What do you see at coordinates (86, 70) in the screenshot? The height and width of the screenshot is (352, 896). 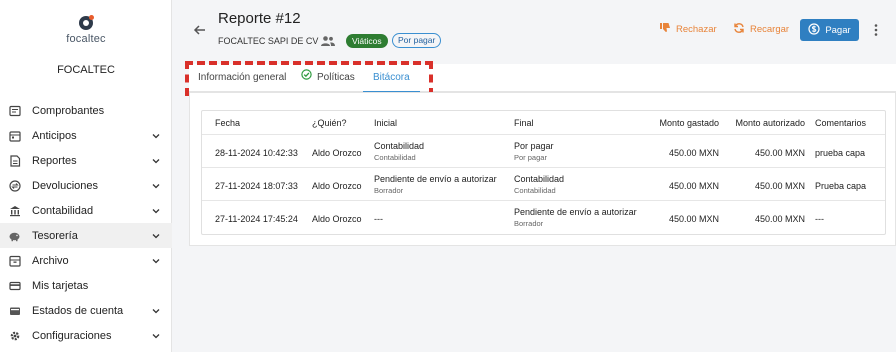 I see `company-name: FOCALTEC` at bounding box center [86, 70].